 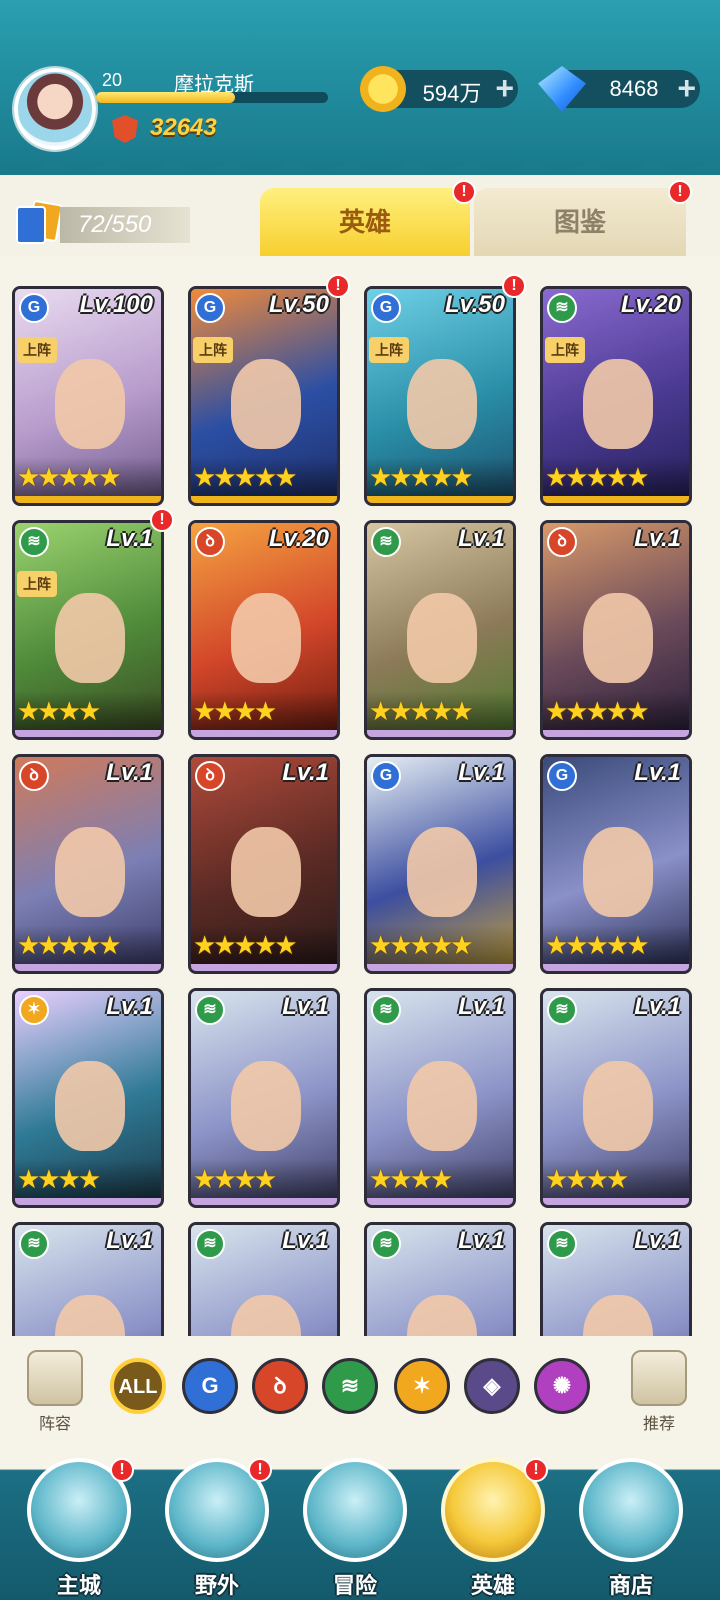 What do you see at coordinates (368, 218) in the screenshot?
I see `tab-heroes: 英雄 !` at bounding box center [368, 218].